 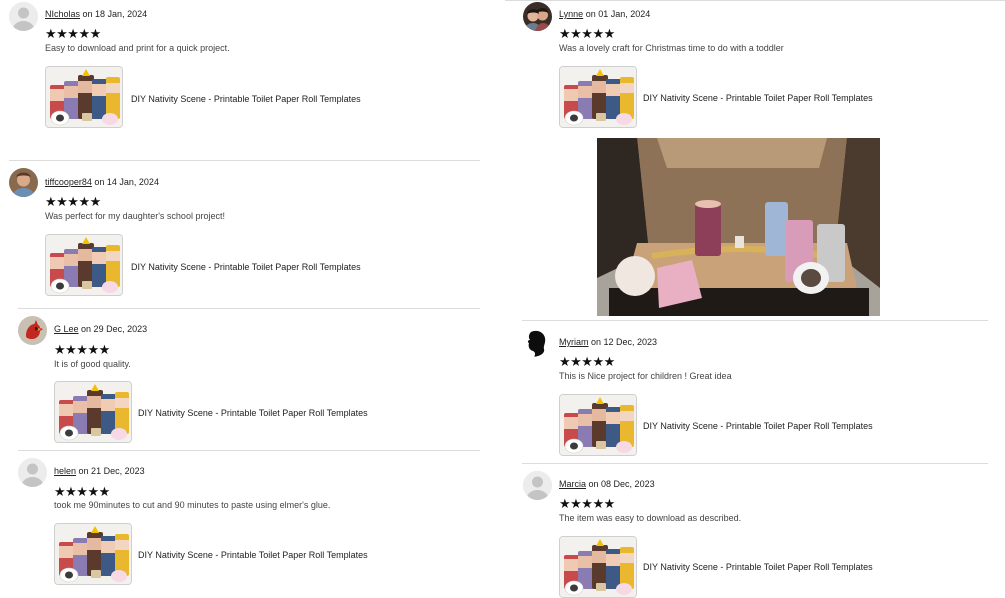 I want to click on review-meta: NIcholas on 18 Jan, 2024, so click(x=96, y=14).